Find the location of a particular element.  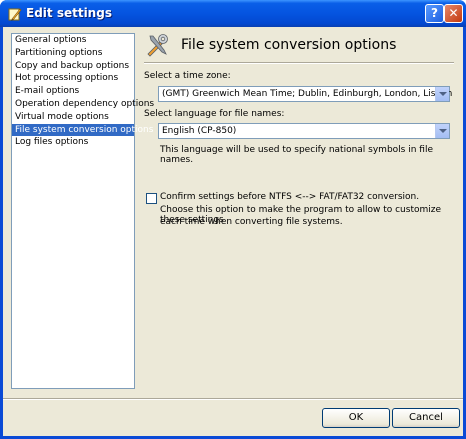

tools-icon is located at coordinates (157, 45).